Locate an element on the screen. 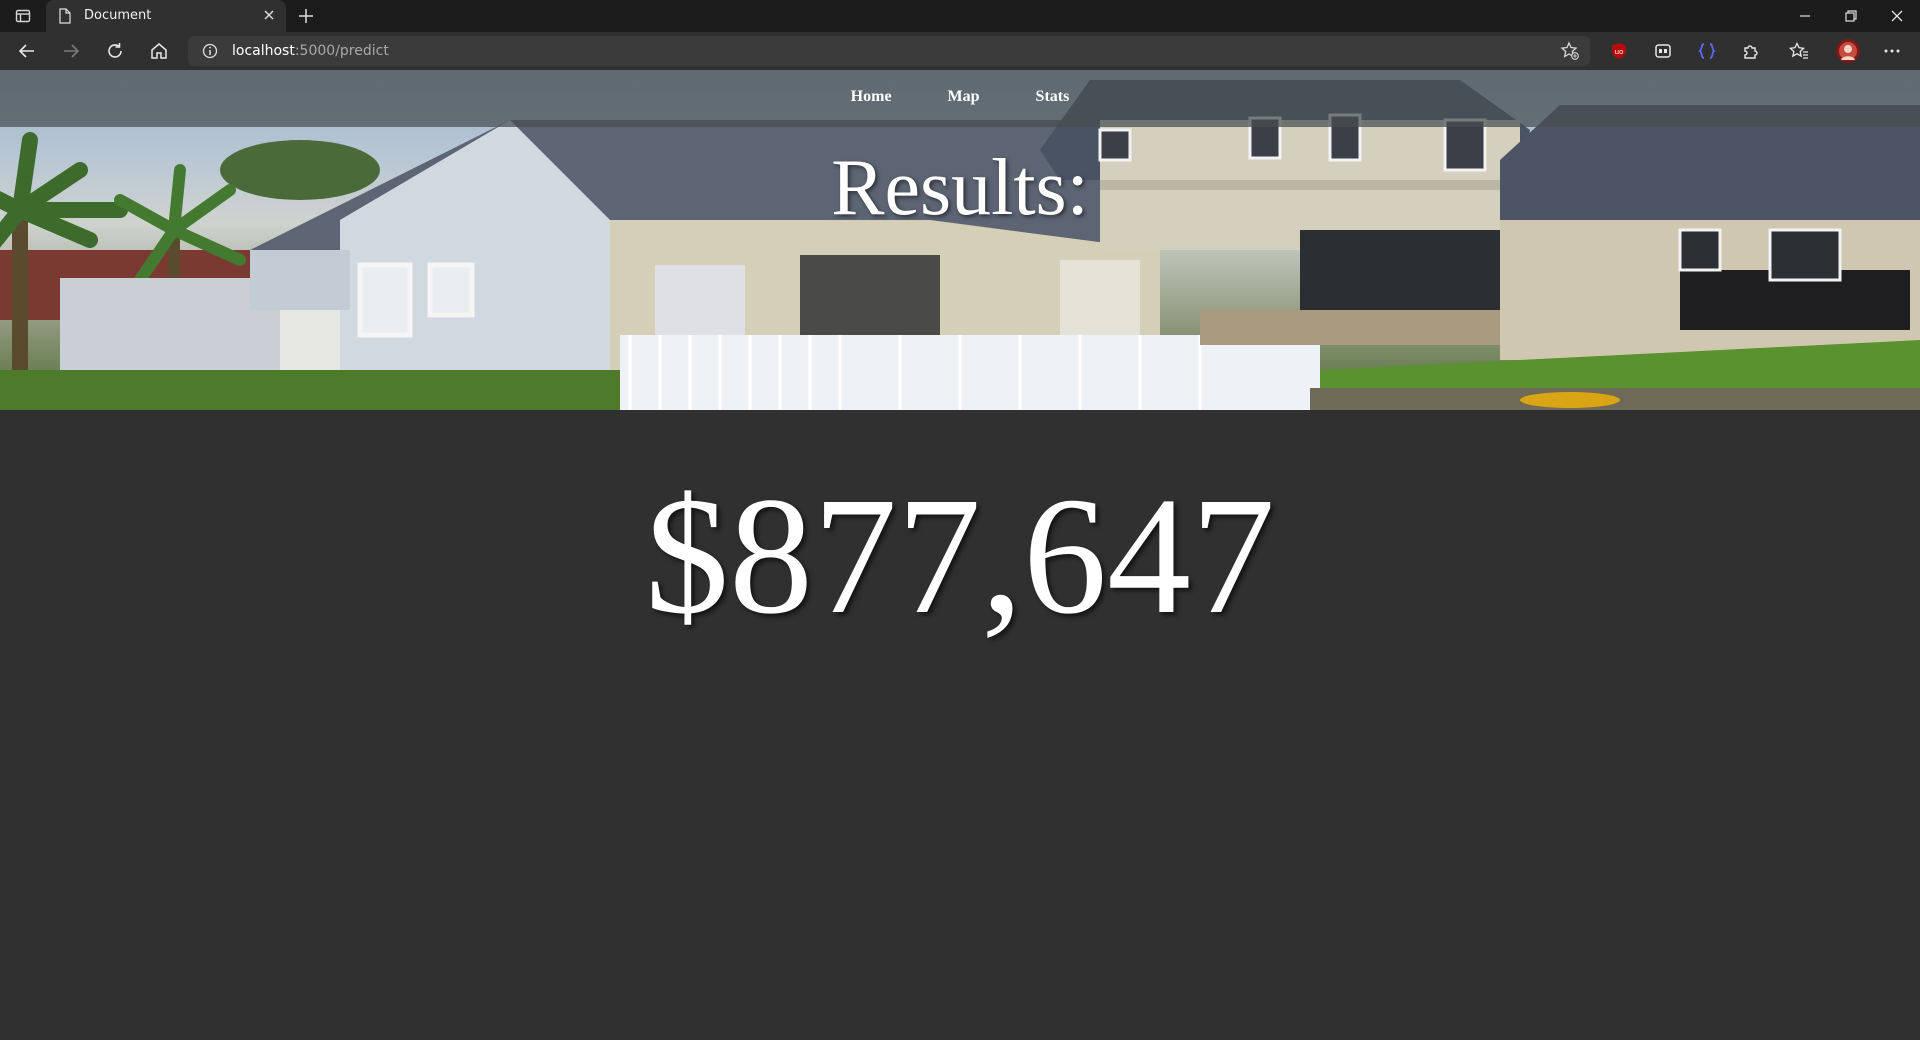 This screenshot has height=1040, width=1920. nav-link-stats: Stats is located at coordinates (1053, 97).